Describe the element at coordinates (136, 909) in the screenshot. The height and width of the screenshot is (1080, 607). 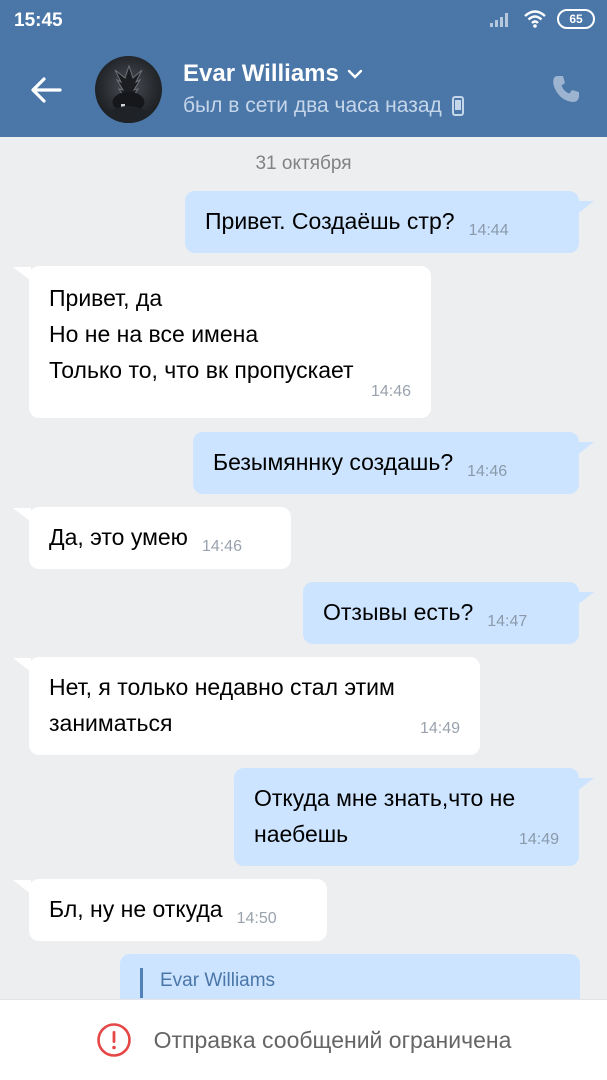
I see `message-text: Бл, ну не откуда` at that location.